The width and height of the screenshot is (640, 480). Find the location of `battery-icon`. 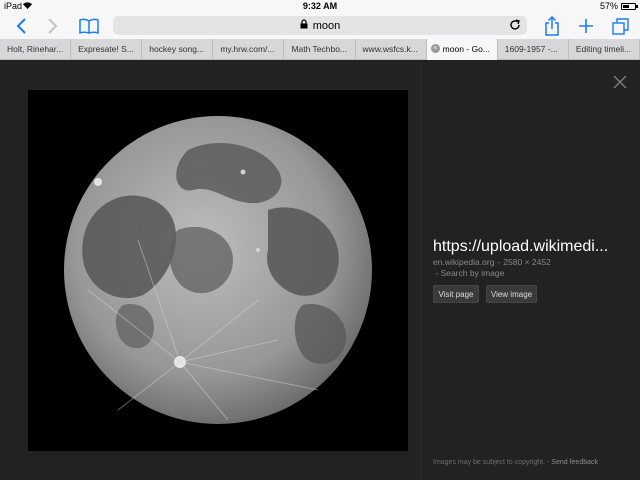

battery-icon is located at coordinates (629, 6).